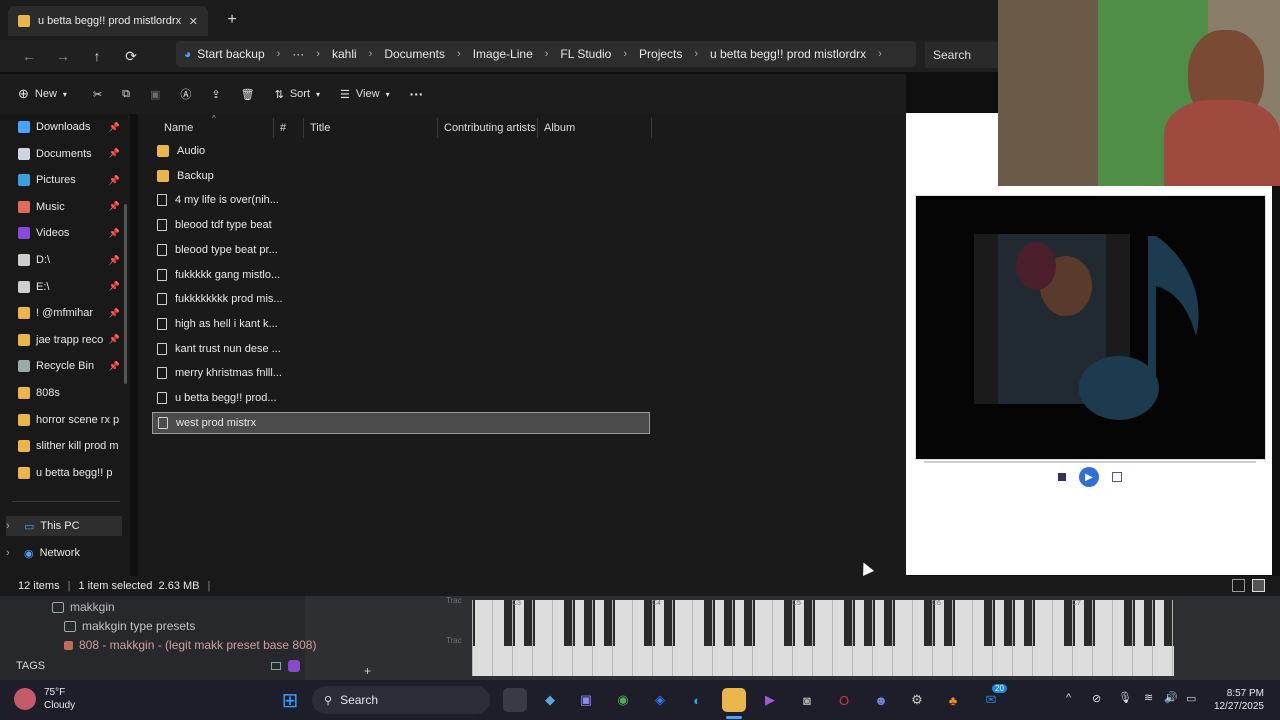  Describe the element at coordinates (770, 700) in the screenshot. I see `video-editor-icon: ▶` at that location.